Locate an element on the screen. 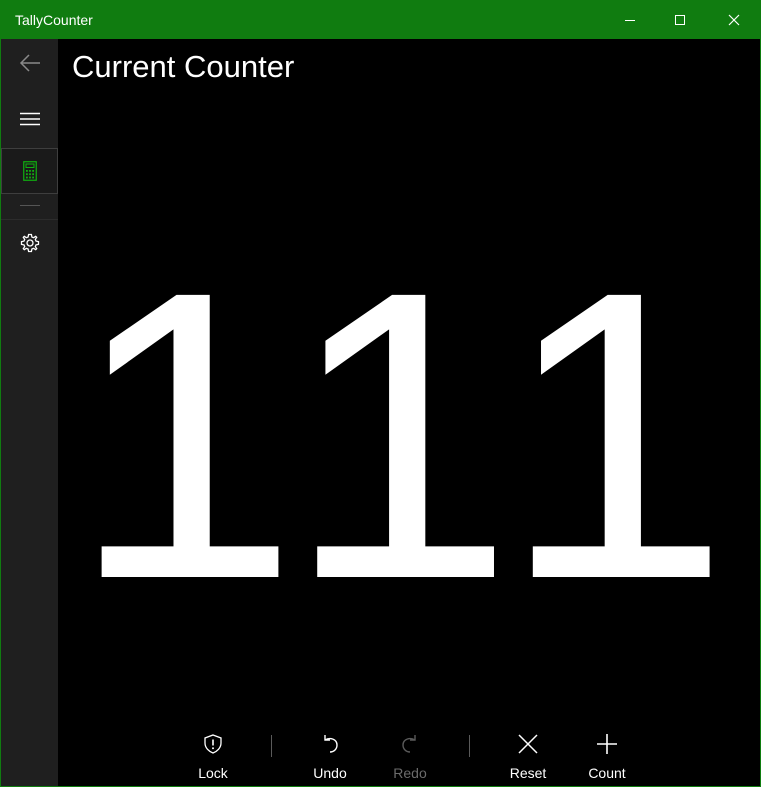 The height and width of the screenshot is (787, 761). hamburger-menu-button is located at coordinates (29, 119).